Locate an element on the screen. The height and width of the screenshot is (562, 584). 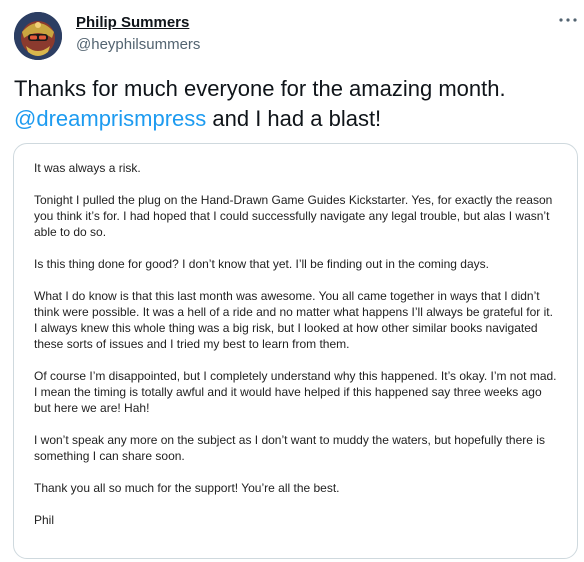
tweet-text-after-mention: and I had a blast! is located at coordinates (294, 118).